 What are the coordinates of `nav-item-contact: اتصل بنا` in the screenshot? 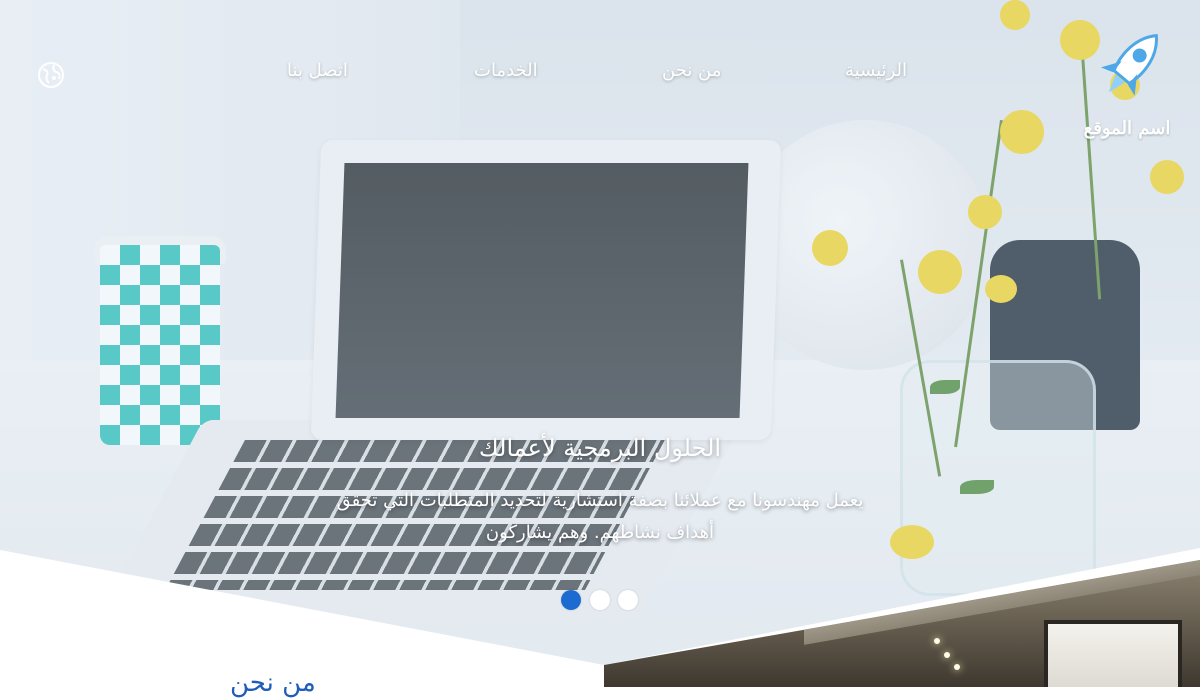 It's located at (317, 75).